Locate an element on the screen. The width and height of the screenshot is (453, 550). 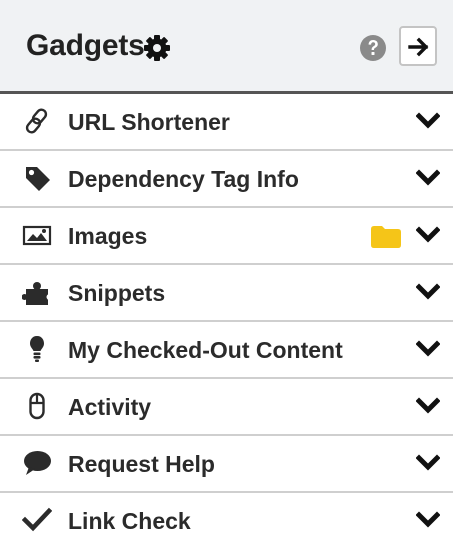
gadget-label: Request Help is located at coordinates (141, 464).